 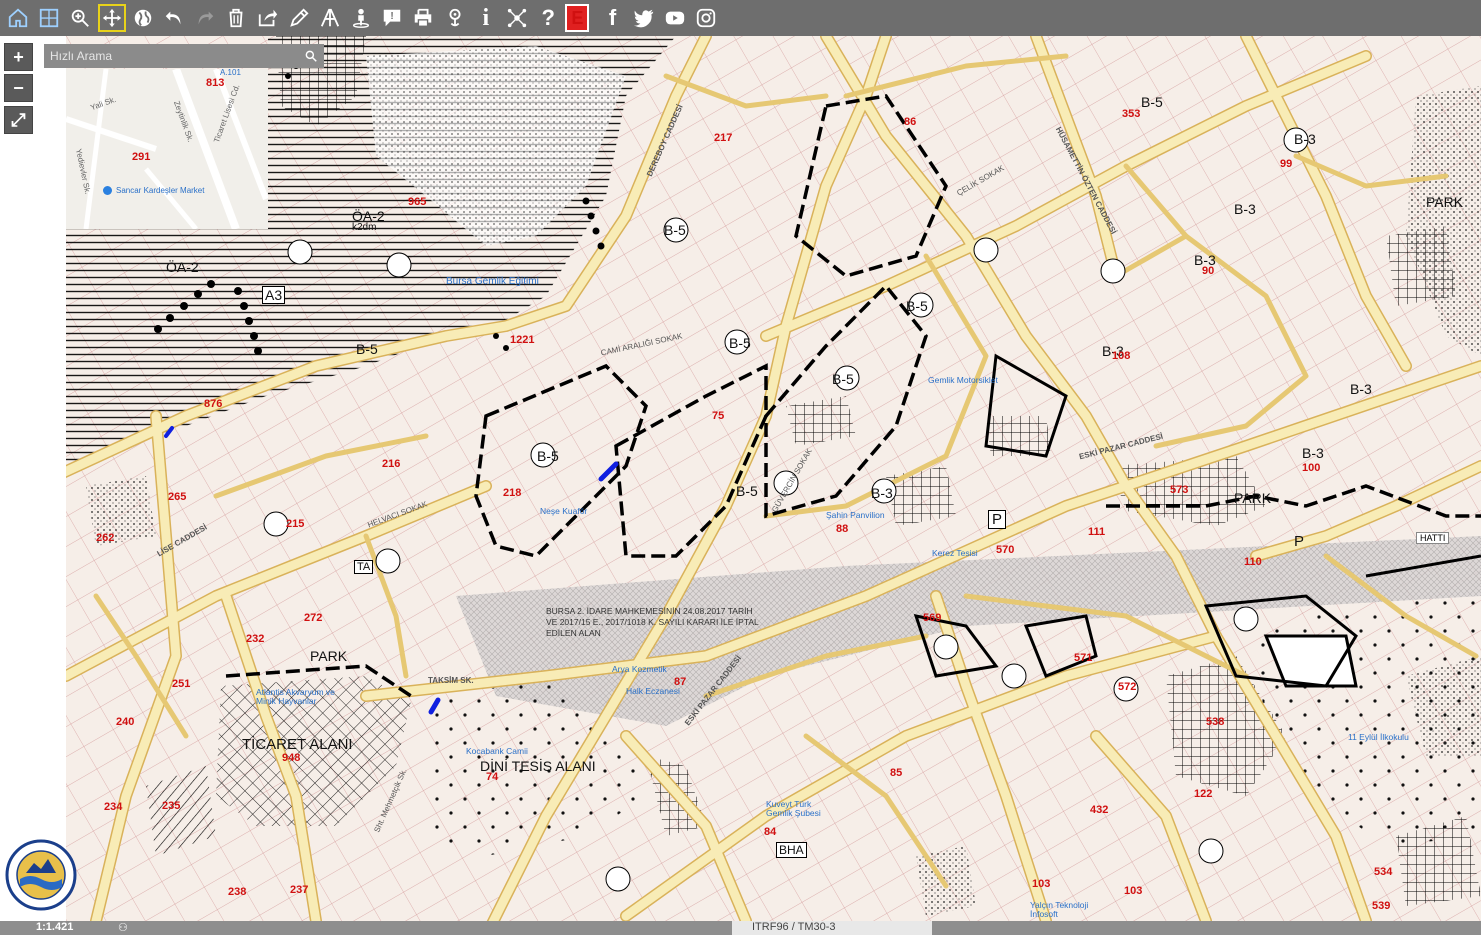 What do you see at coordinates (80, 18) in the screenshot?
I see `zoom-in-tool-icon` at bounding box center [80, 18].